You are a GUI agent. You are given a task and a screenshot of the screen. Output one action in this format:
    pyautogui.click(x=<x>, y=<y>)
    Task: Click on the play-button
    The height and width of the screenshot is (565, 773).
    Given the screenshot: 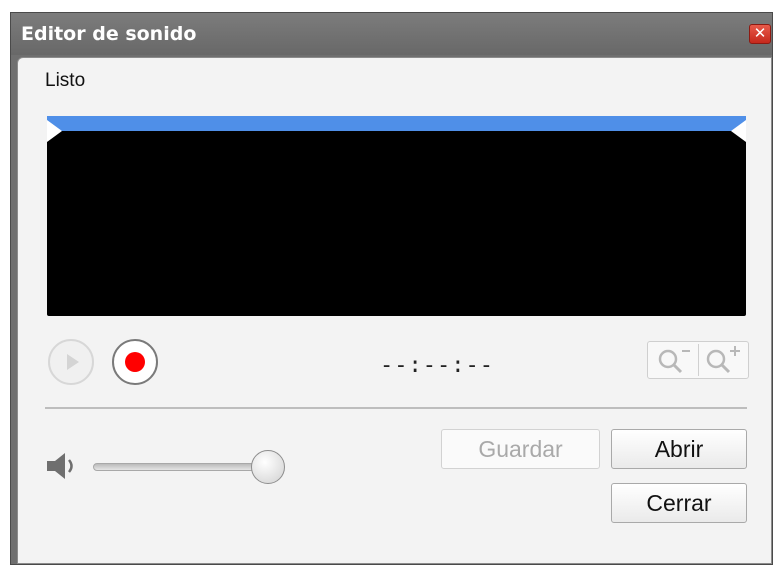 What is the action you would take?
    pyautogui.click(x=71, y=362)
    